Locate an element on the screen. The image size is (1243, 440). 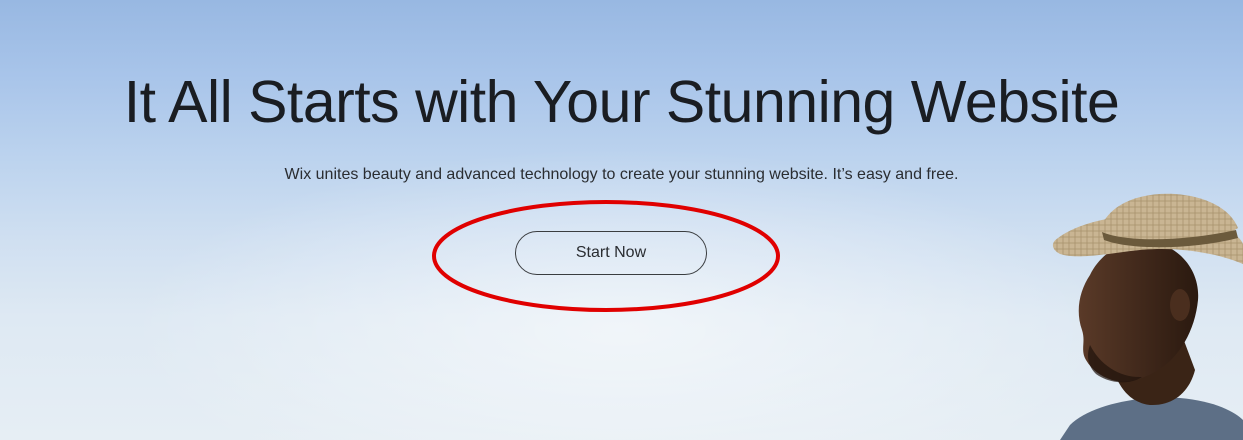
man-with-straw-hat-image is located at coordinates (1147, 316).